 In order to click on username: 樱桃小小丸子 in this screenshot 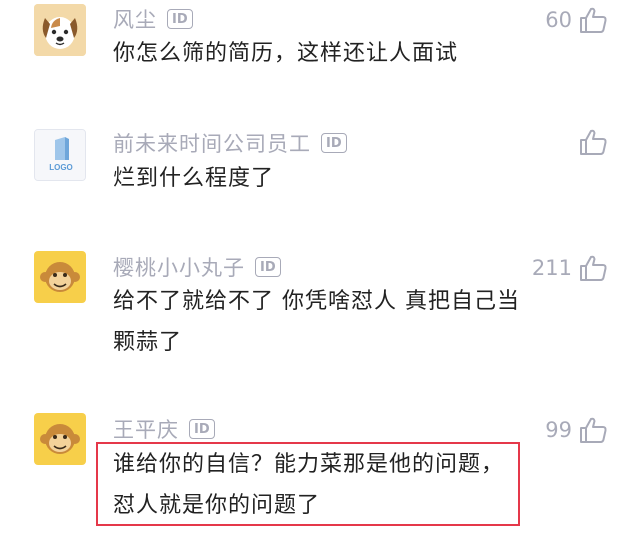, I will do `click(179, 267)`.